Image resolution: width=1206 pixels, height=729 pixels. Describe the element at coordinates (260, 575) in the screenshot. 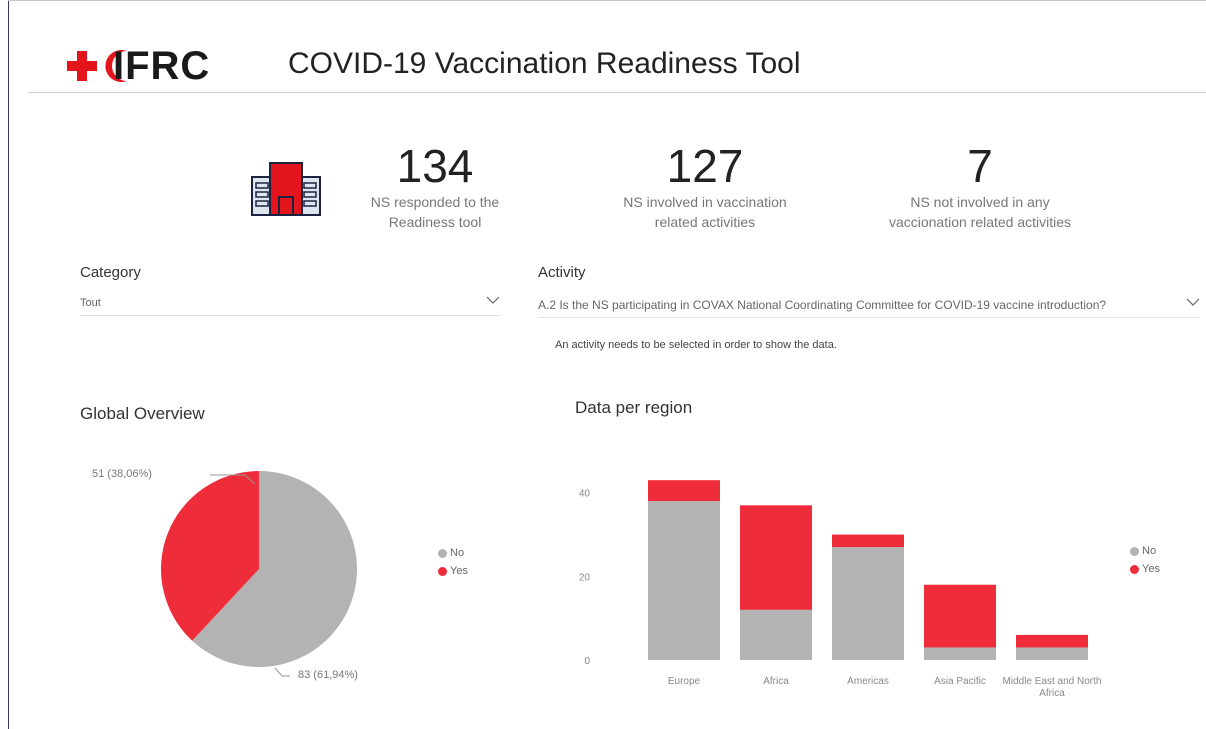

I see `global-overview-pie` at that location.